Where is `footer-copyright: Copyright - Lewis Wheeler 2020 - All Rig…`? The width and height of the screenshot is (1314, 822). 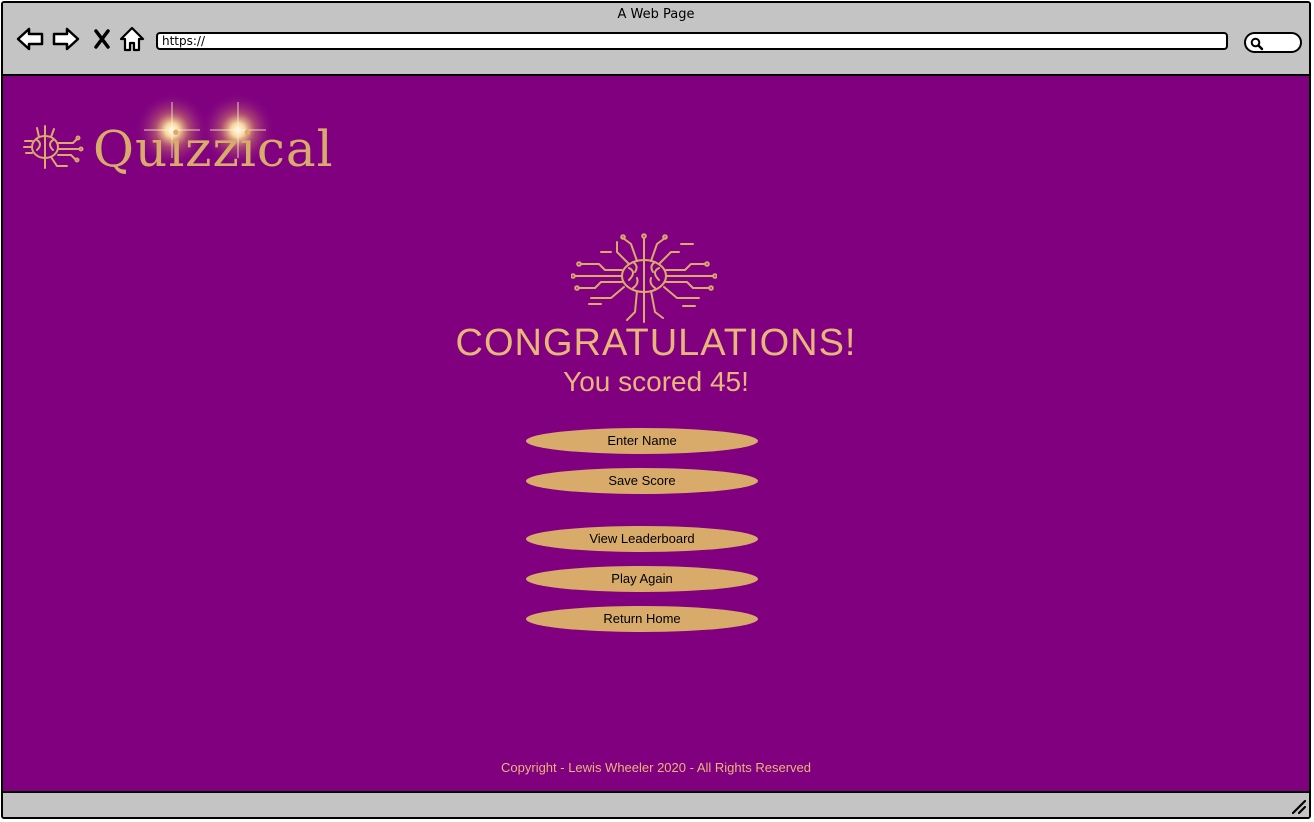 footer-copyright: Copyright - Lewis Wheeler 2020 - All Rig… is located at coordinates (656, 767).